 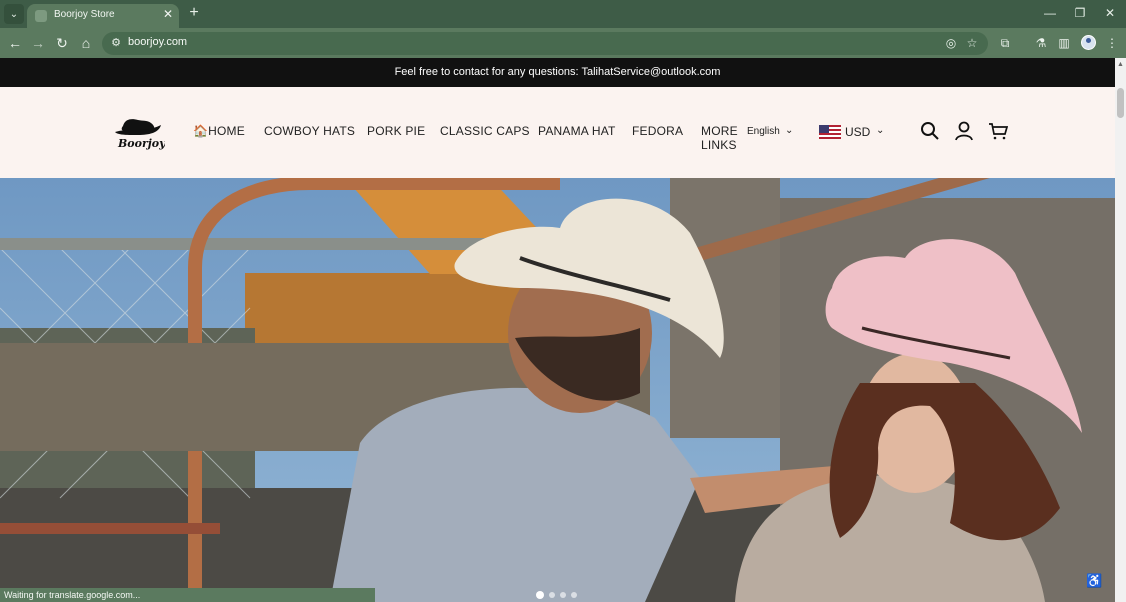 What do you see at coordinates (563, 14) in the screenshot?
I see `browser-tab-strip: ⌄ Boorjoy Store ✕ + — ❐ ✕` at bounding box center [563, 14].